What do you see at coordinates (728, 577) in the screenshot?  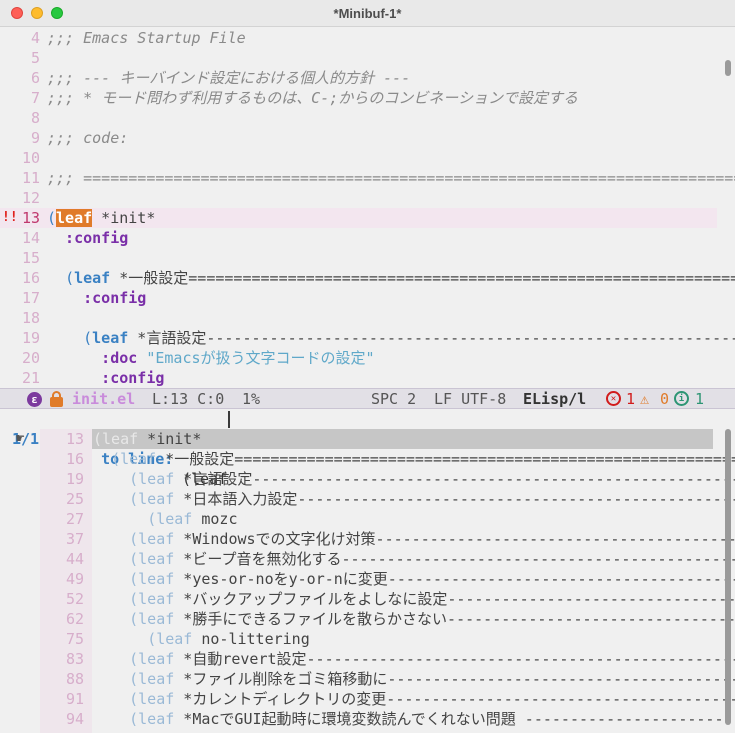 I see `minibuffer-scrollbar` at bounding box center [728, 577].